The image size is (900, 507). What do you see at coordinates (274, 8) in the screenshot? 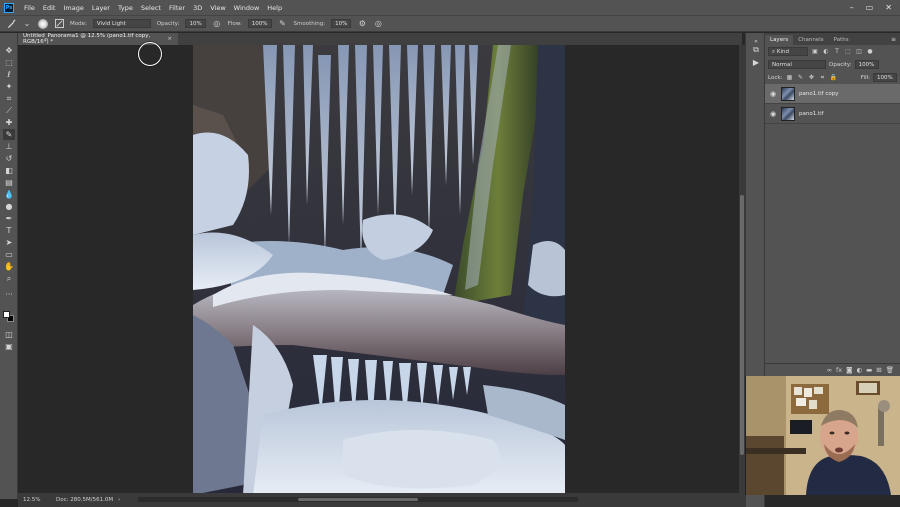
I see `menu-help: Help` at bounding box center [274, 8].